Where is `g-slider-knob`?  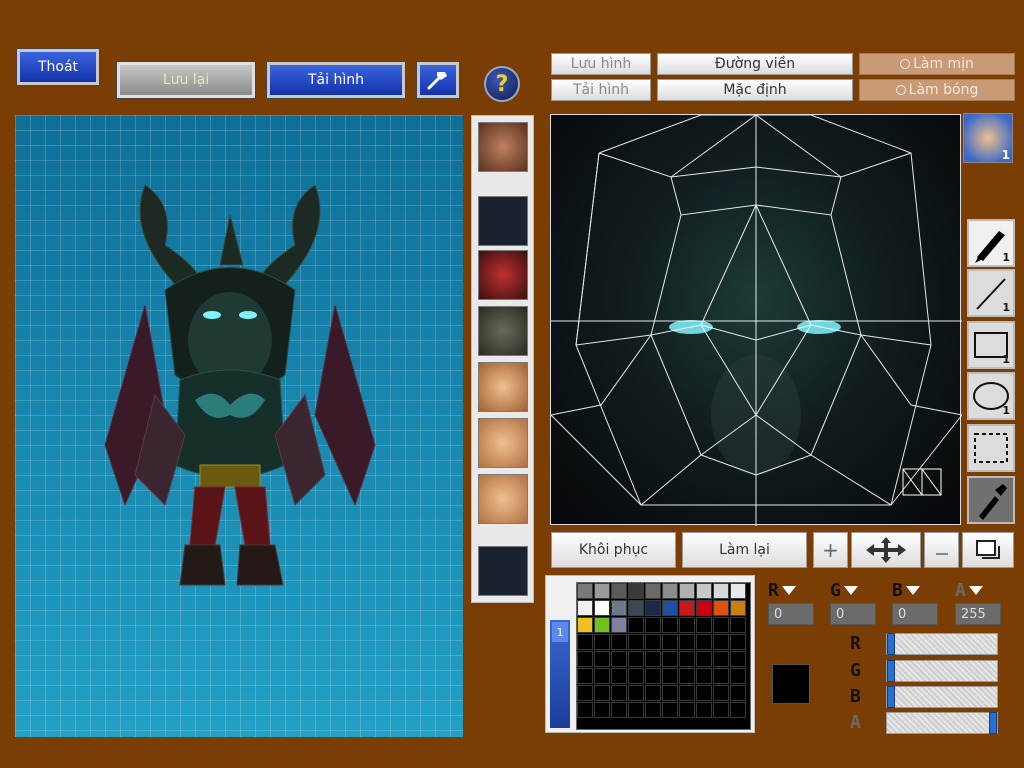
g-slider-knob is located at coordinates (891, 671).